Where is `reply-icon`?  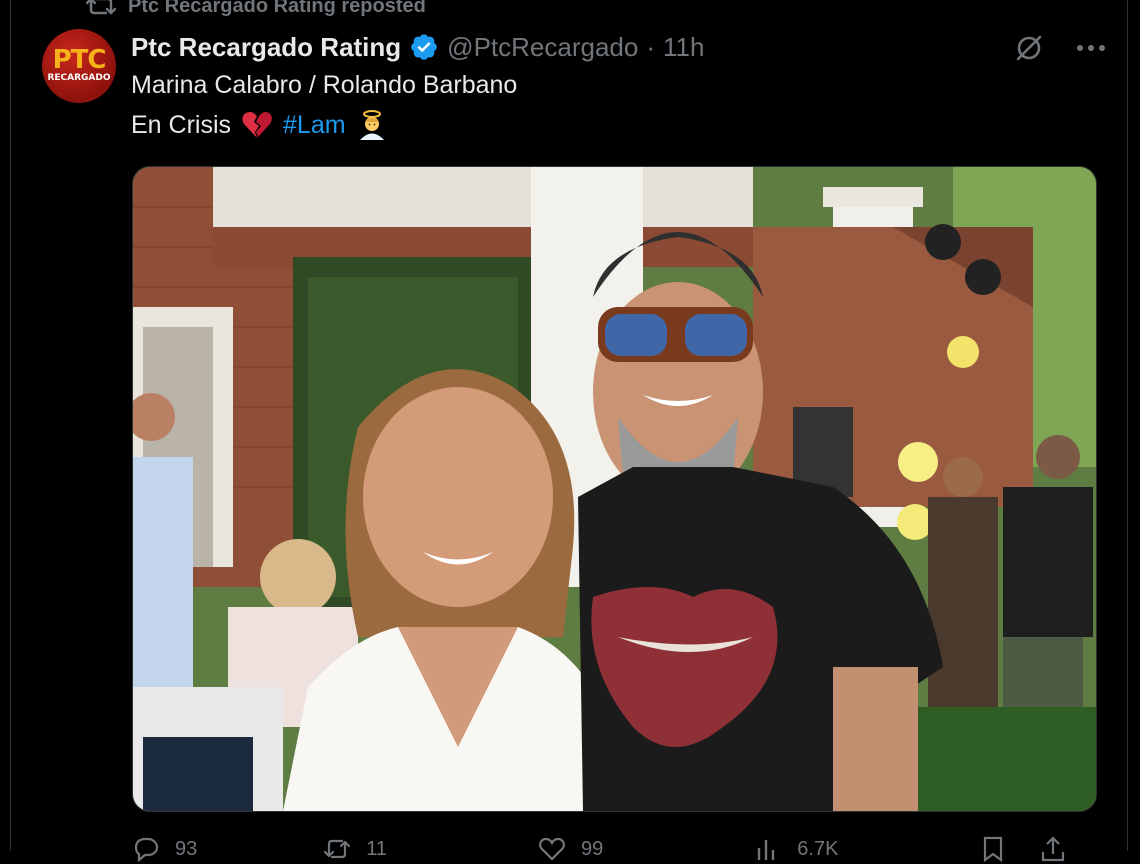
reply-icon is located at coordinates (146, 850).